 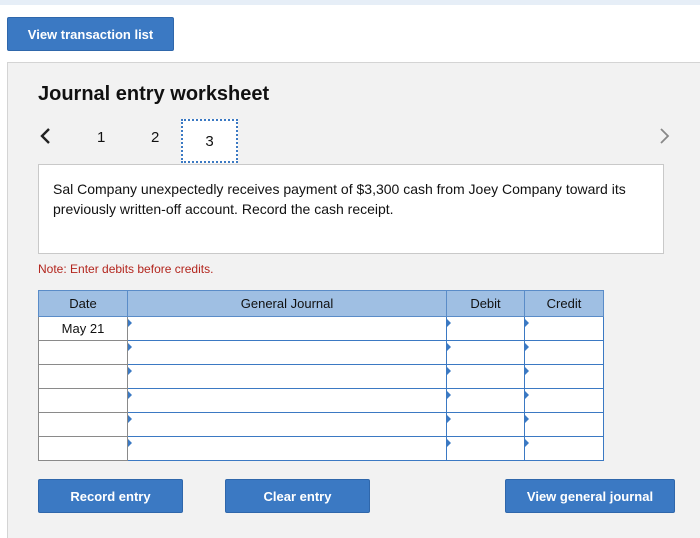 What do you see at coordinates (350, 2) in the screenshot?
I see `top-strip` at bounding box center [350, 2].